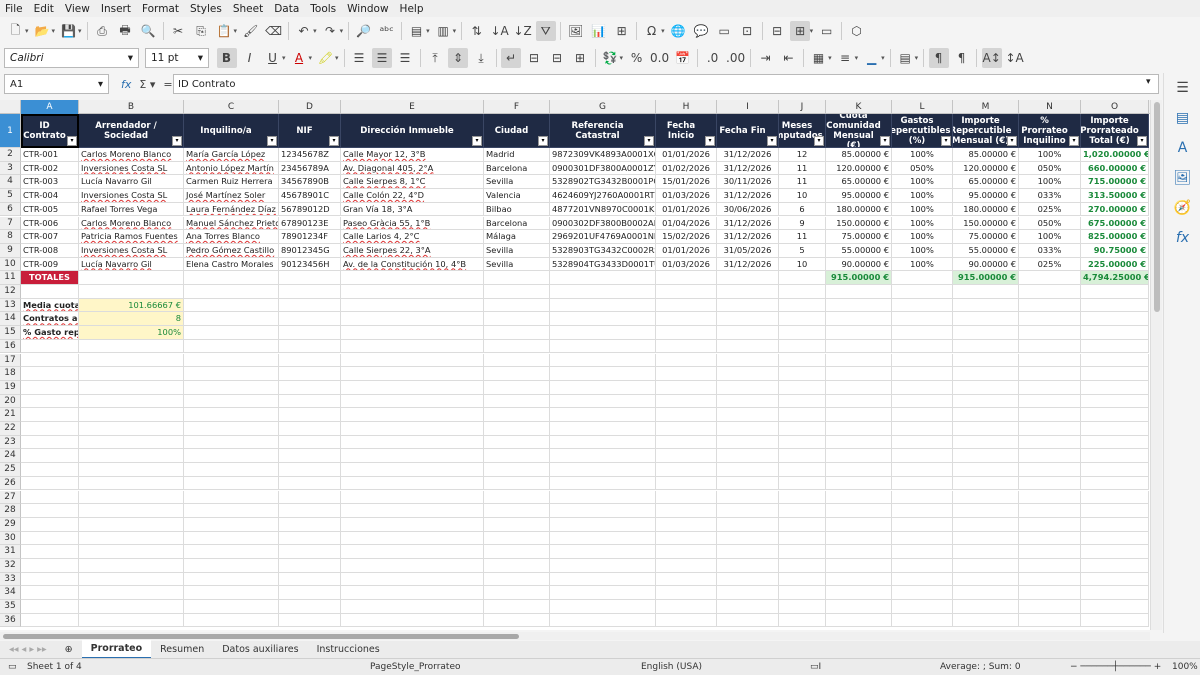 The width and height of the screenshot is (1200, 675). I want to click on freeze-rows-columns-icon: ⊟, so click(777, 31).